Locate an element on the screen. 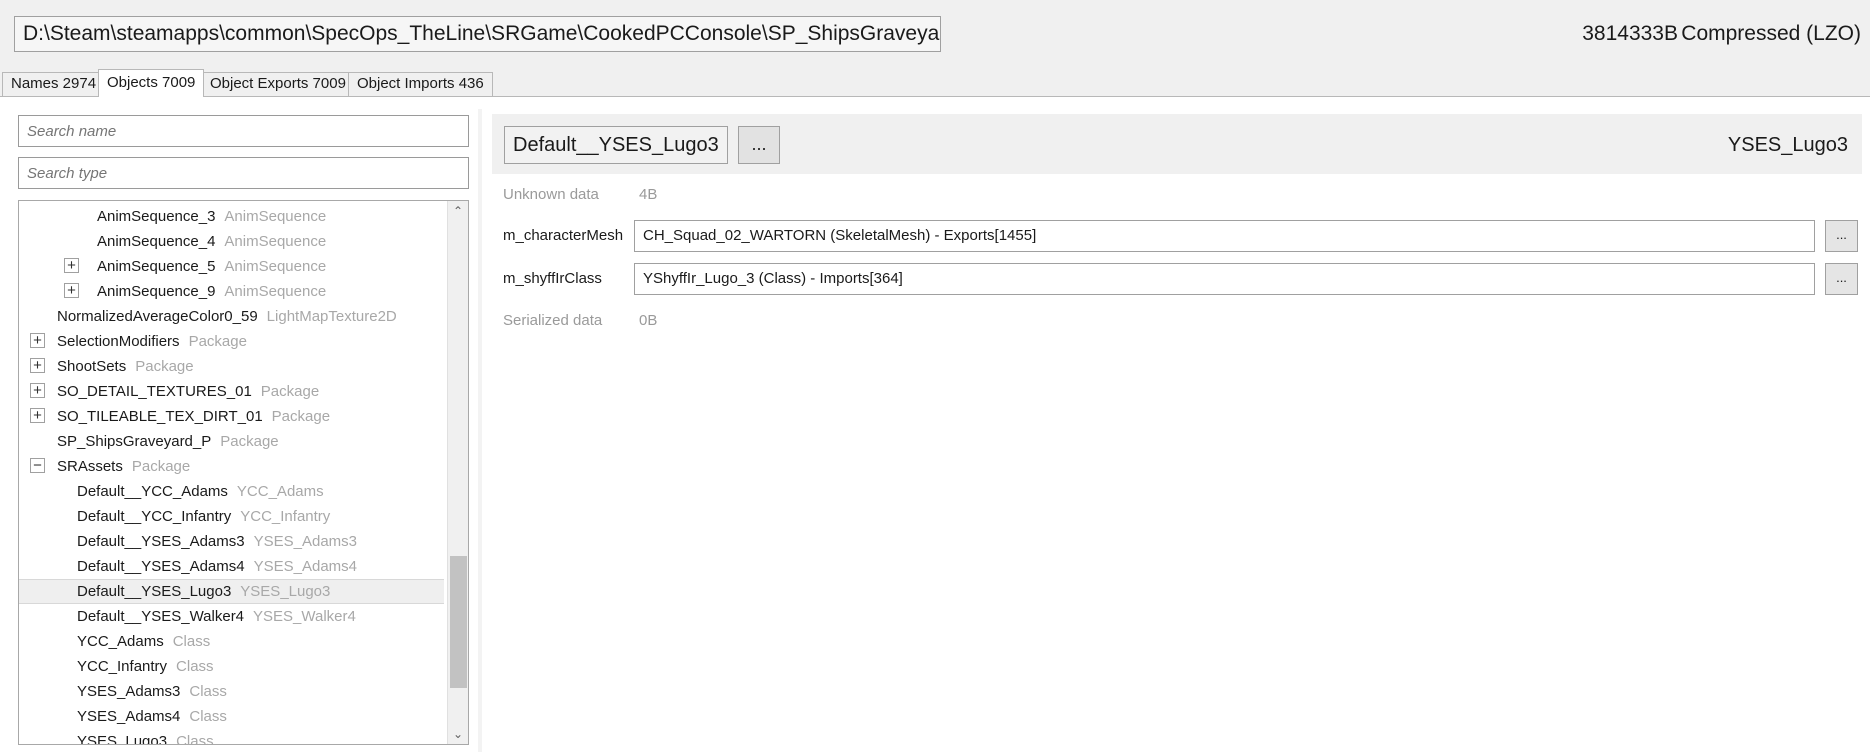 This screenshot has width=1870, height=752. tree-row: YCC_Infantry Class is located at coordinates (231, 666).